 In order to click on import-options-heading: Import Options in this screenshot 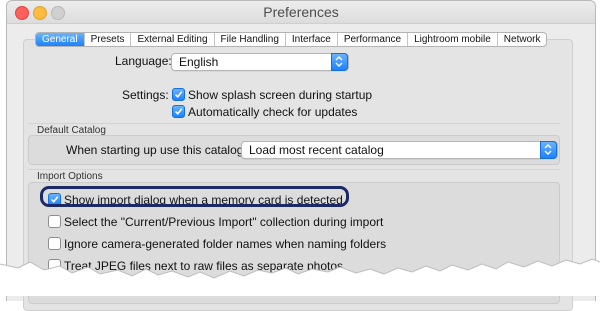, I will do `click(70, 176)`.